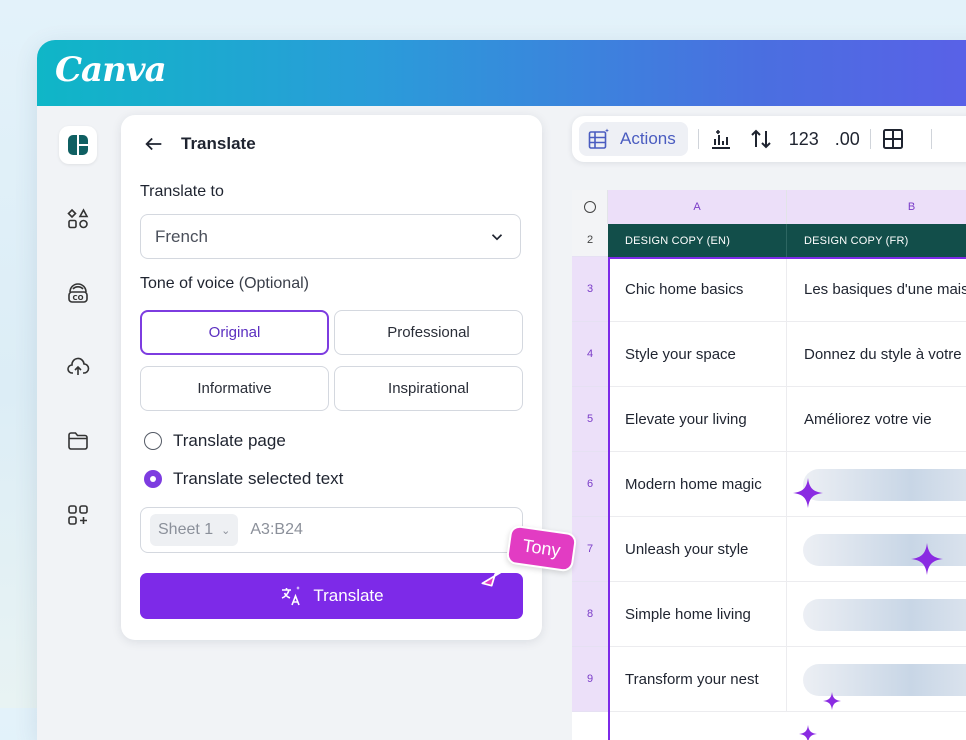 Image resolution: width=966 pixels, height=740 pixels. What do you see at coordinates (273, 283) in the screenshot?
I see `tone-optional-text: (Optional)` at bounding box center [273, 283].